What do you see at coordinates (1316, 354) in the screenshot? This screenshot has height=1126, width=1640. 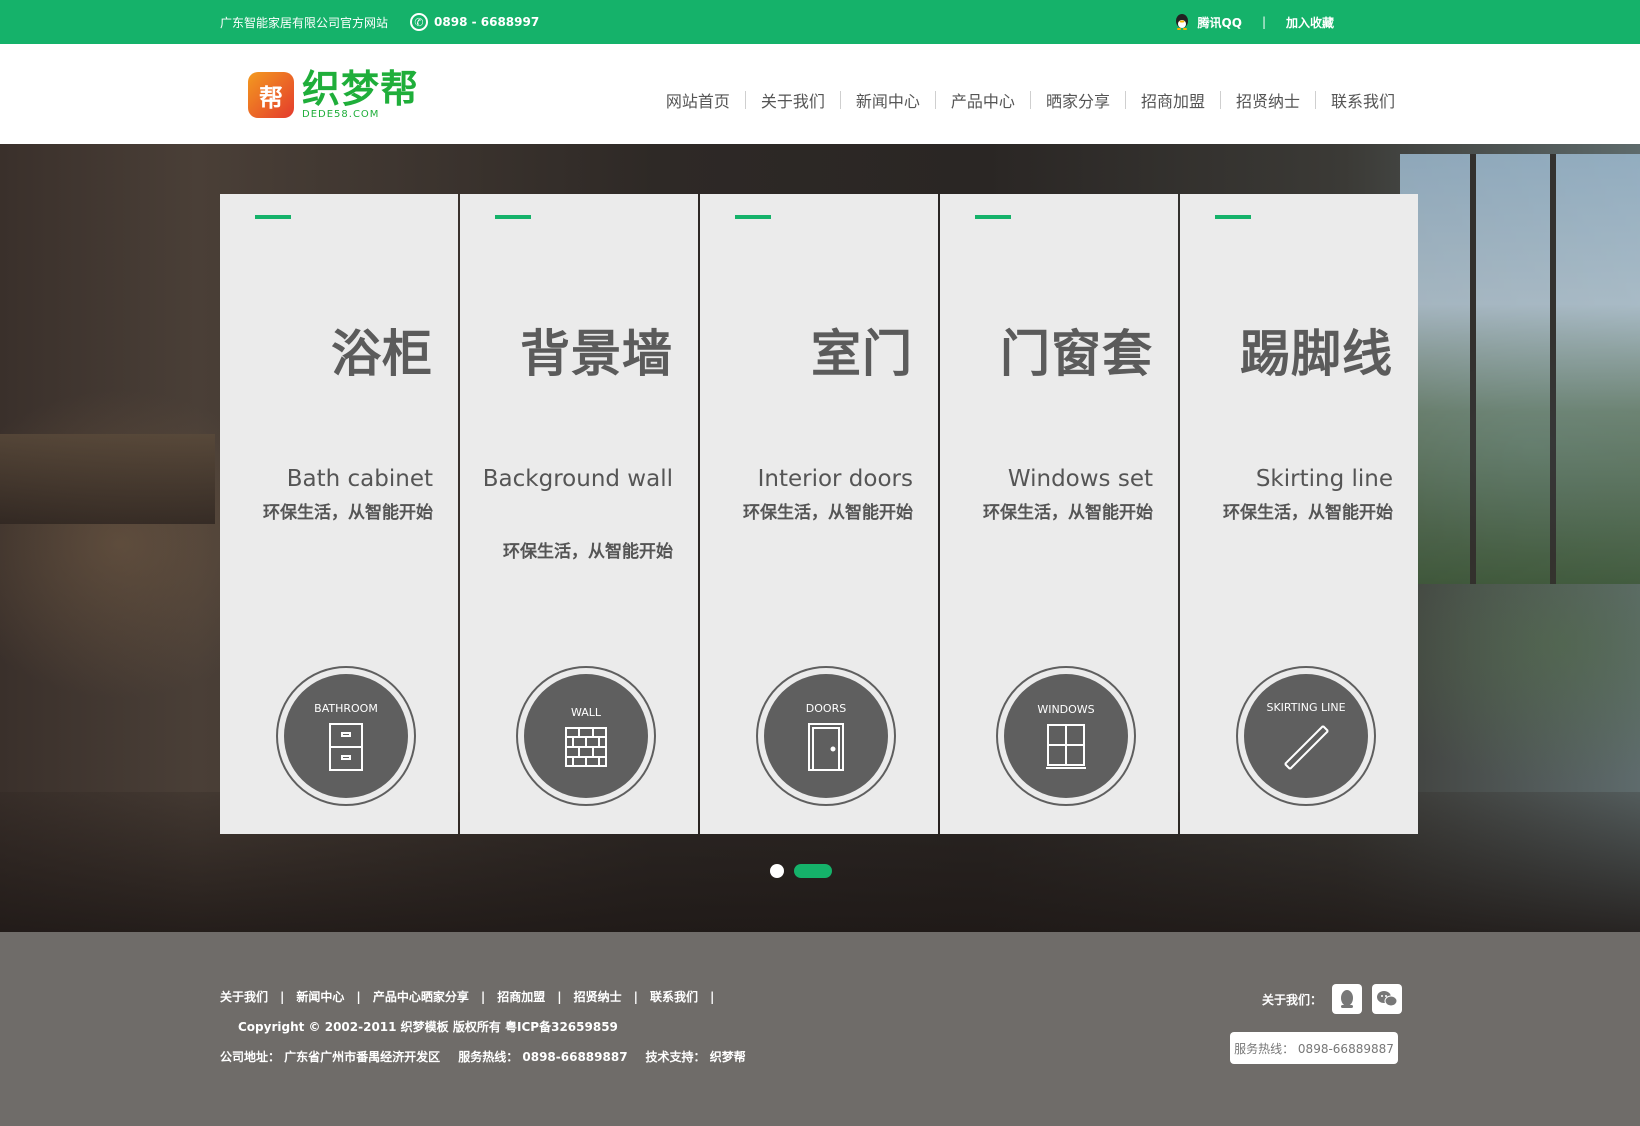 I see `card-title: 踢脚线` at bounding box center [1316, 354].